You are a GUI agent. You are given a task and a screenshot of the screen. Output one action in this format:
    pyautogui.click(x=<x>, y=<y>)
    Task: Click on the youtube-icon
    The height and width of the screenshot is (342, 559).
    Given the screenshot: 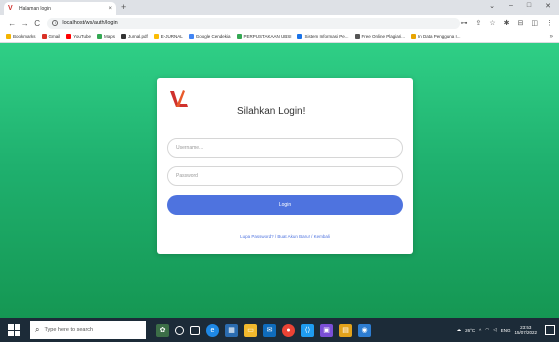 What is the action you would take?
    pyautogui.click(x=69, y=36)
    